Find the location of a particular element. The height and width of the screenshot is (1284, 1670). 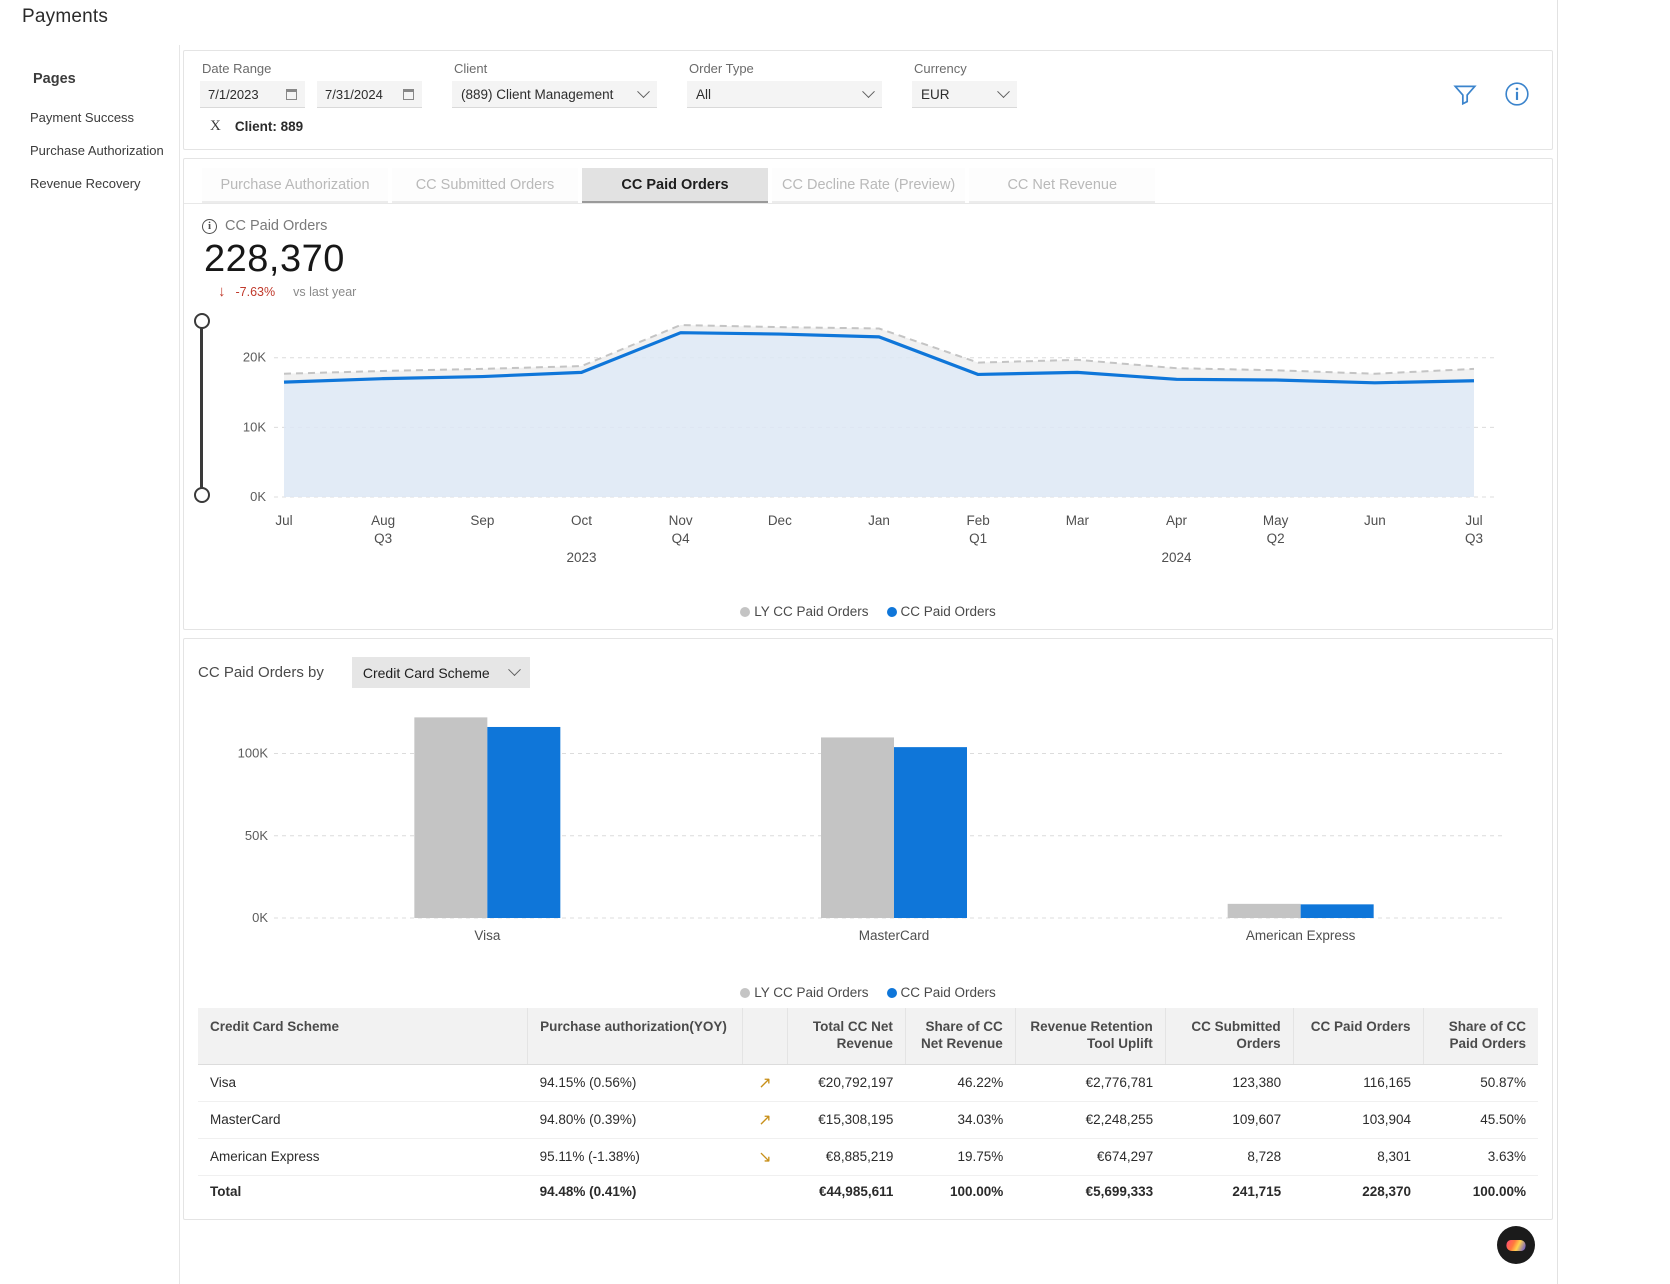

table-cell-retention-uplift: €674,297 is located at coordinates (1090, 1157).